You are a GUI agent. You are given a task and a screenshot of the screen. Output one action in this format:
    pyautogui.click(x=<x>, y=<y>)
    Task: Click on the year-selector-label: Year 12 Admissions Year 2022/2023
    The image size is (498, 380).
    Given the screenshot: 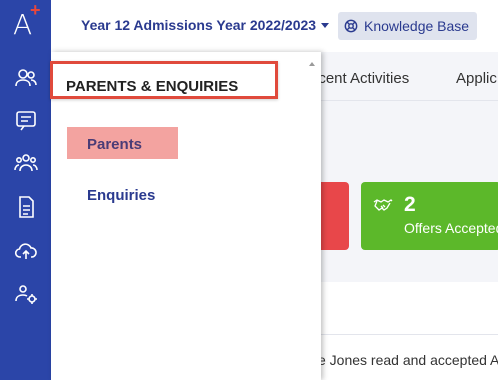 What is the action you would take?
    pyautogui.click(x=199, y=25)
    